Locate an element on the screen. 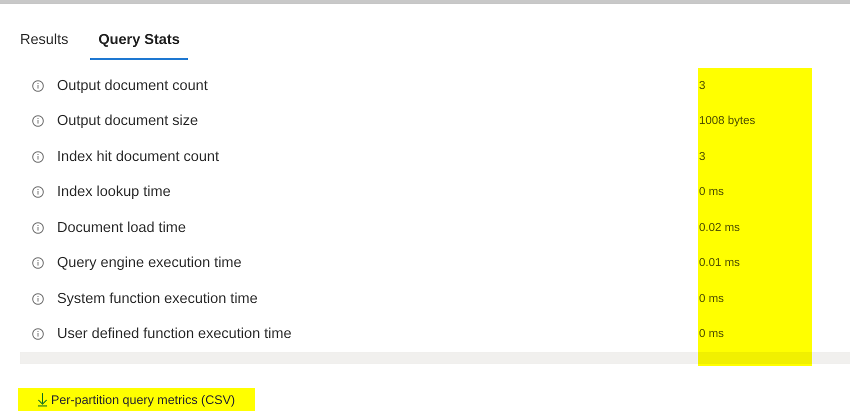 The height and width of the screenshot is (412, 850). stat-label: Query engine execution time is located at coordinates (150, 263).